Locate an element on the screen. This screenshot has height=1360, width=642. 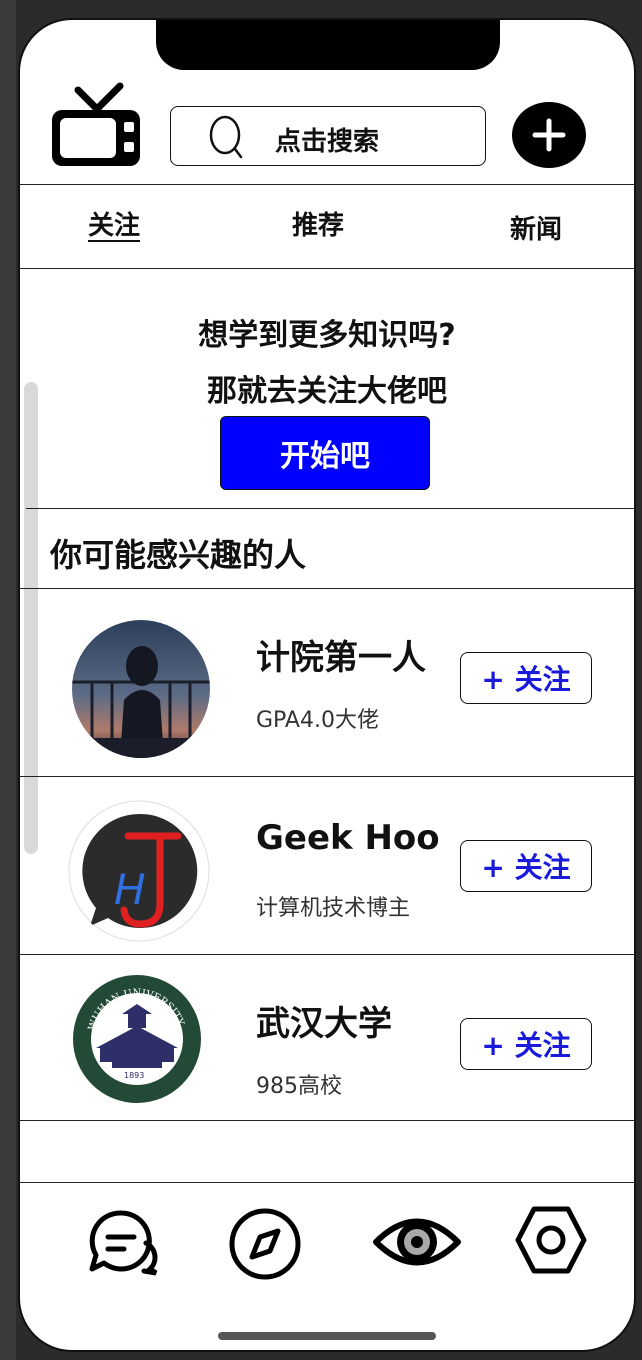
person-name: Geek Hoo is located at coordinates (348, 838).